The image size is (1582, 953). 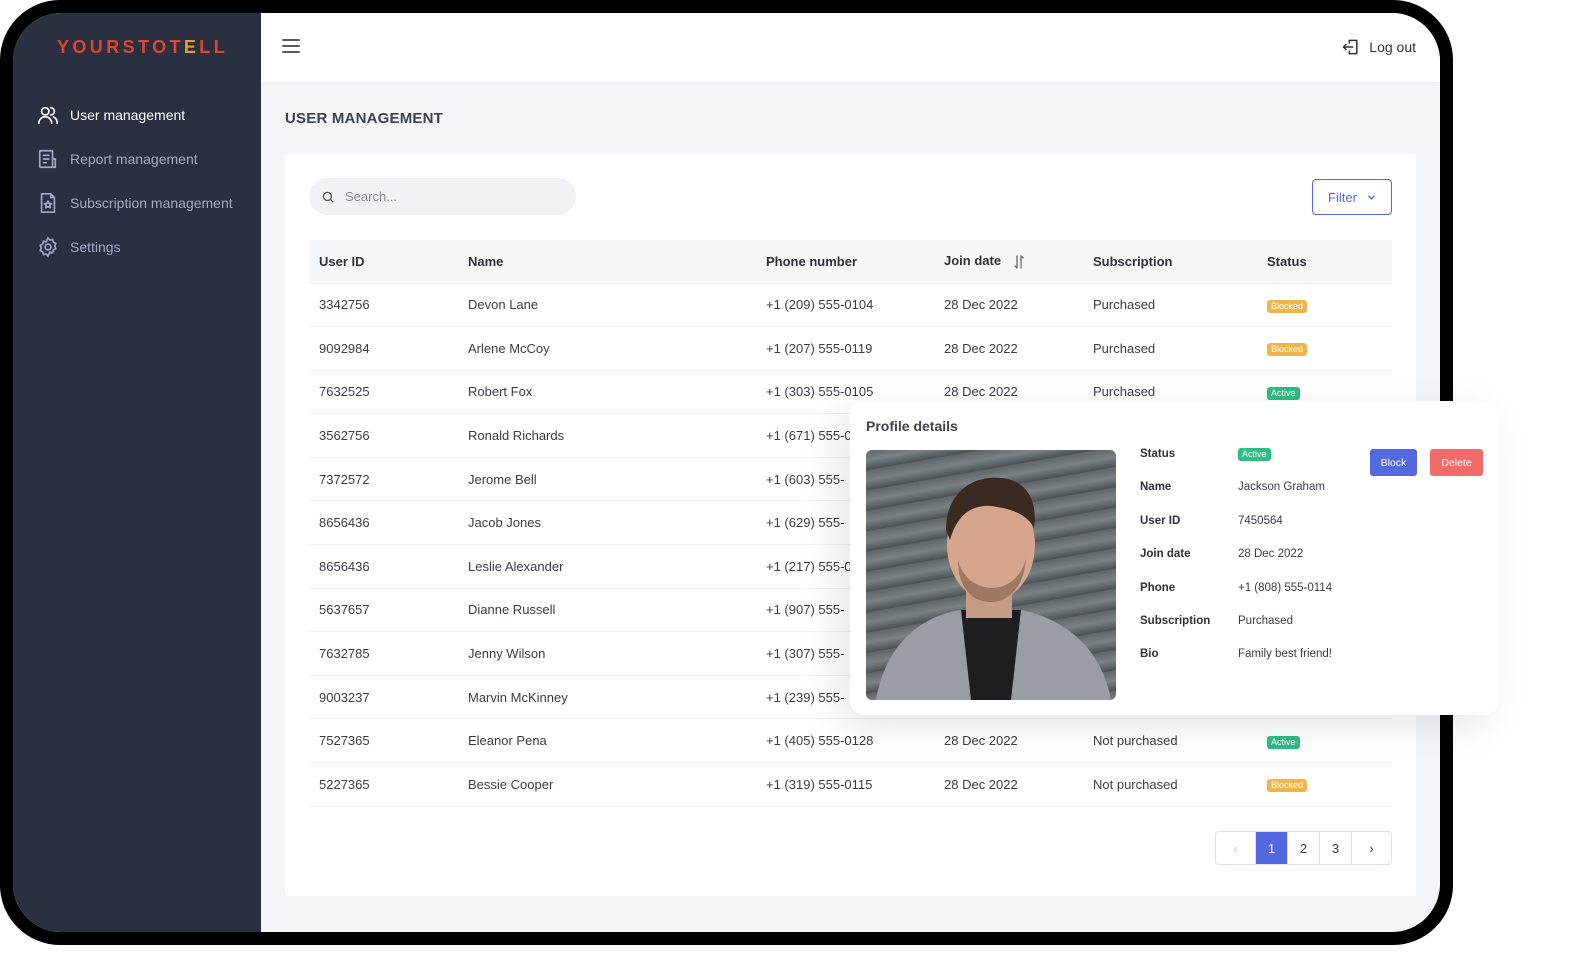 What do you see at coordinates (607, 304) in the screenshot?
I see `cell-name: Devon Lane` at bounding box center [607, 304].